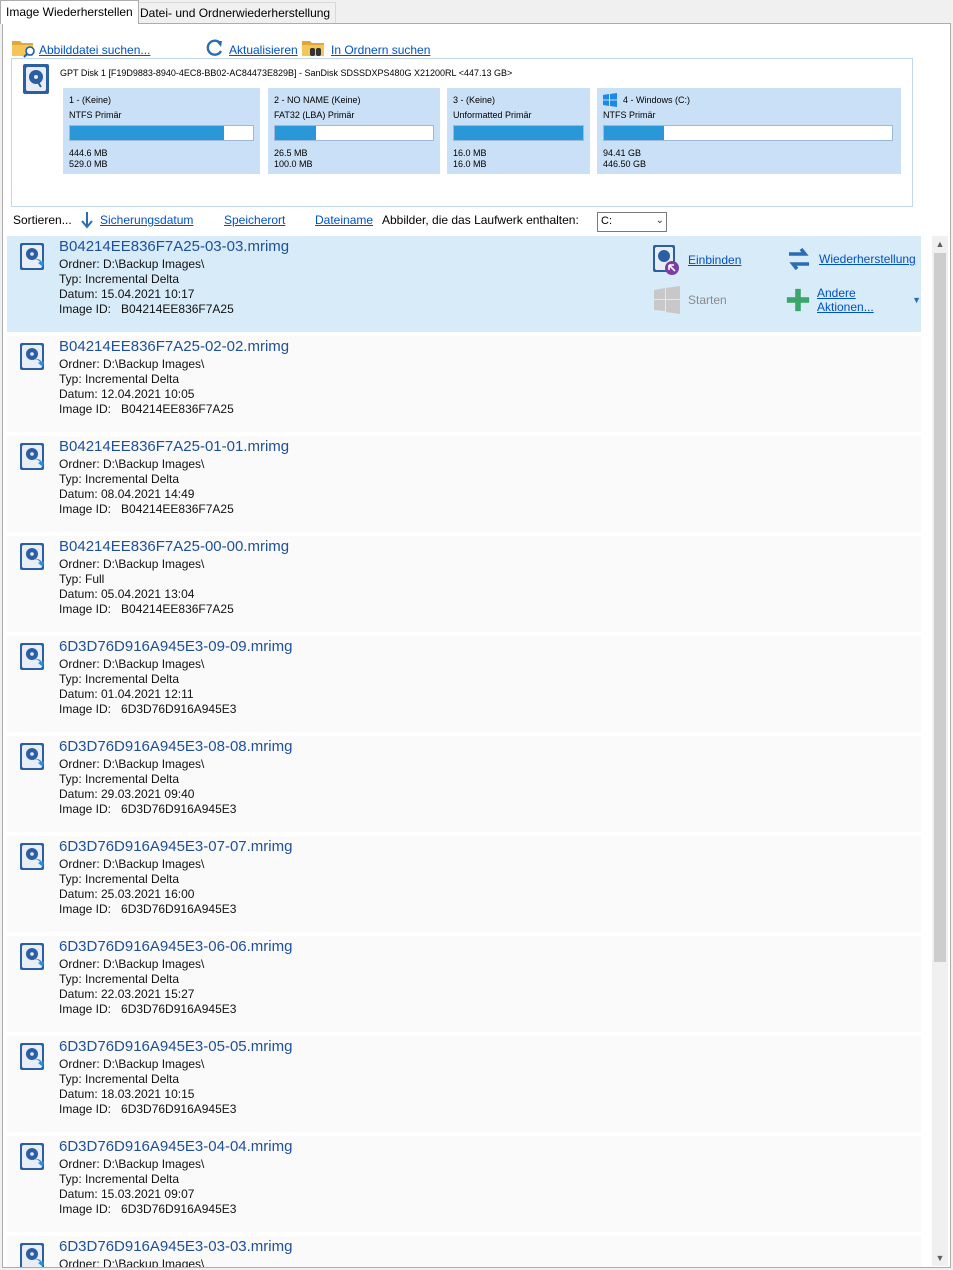  Describe the element at coordinates (127, 594) in the screenshot. I see `image-date: Datum: 05.04.2021 13:04` at that location.